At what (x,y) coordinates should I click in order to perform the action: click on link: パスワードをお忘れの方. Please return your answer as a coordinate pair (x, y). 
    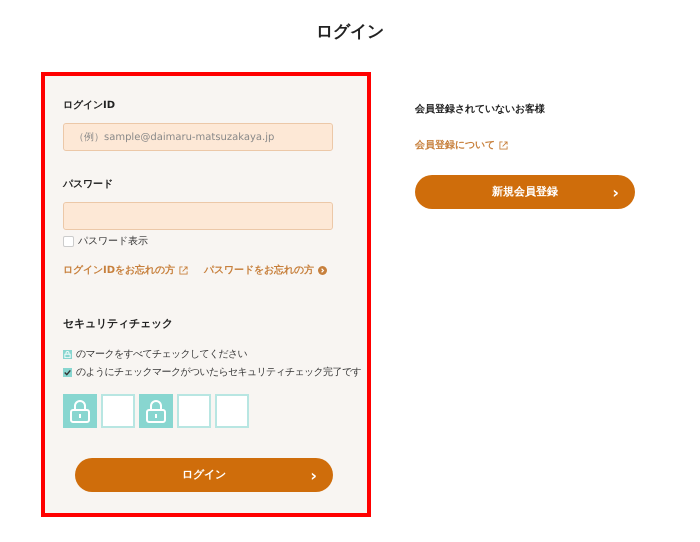
    Looking at the image, I should click on (266, 270).